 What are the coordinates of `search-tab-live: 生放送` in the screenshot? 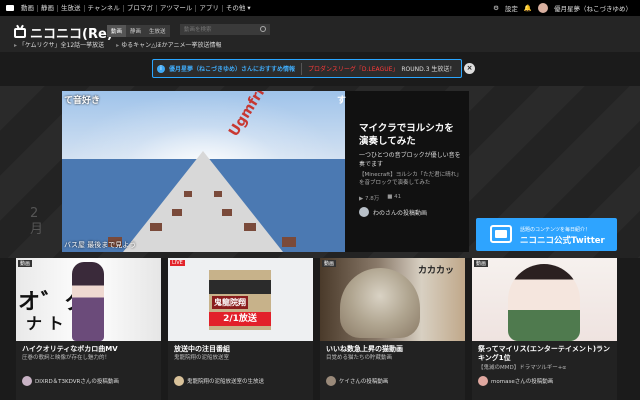 It's located at (157, 31).